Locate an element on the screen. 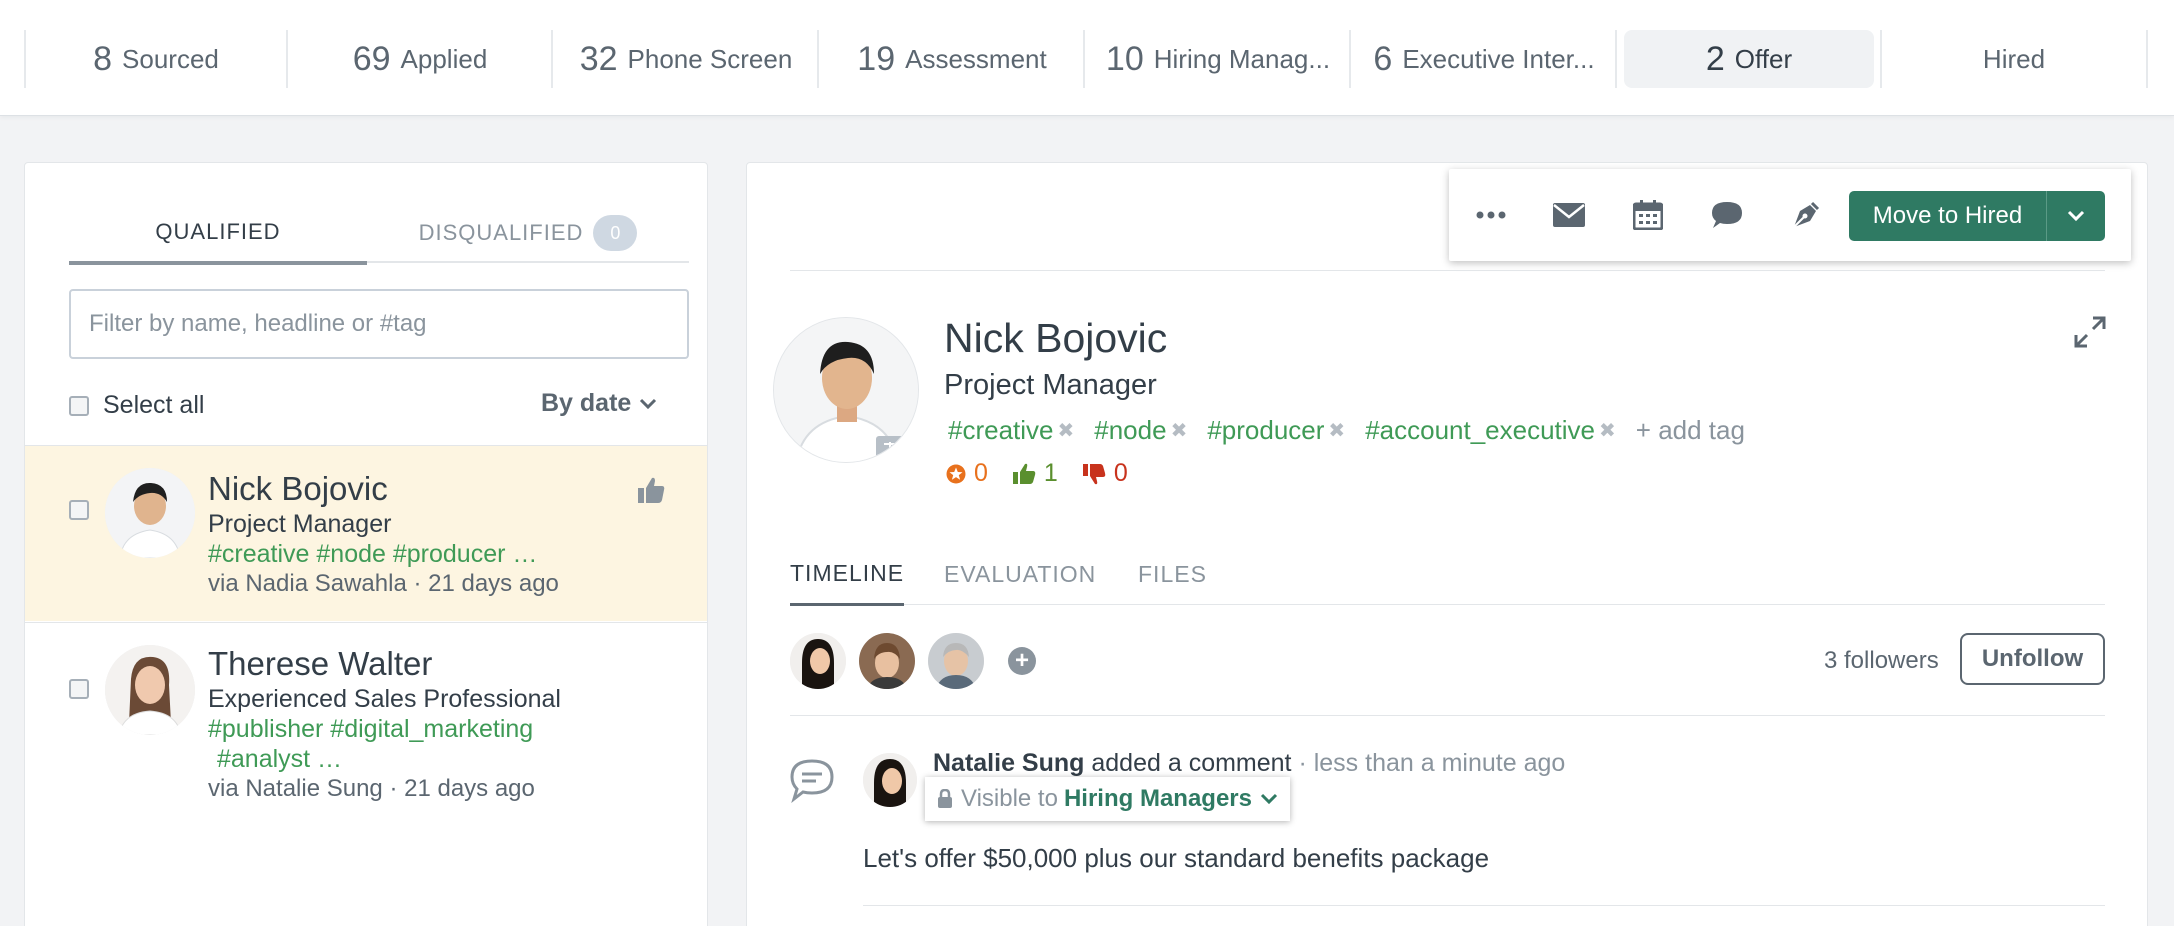 Image resolution: width=2174 pixels, height=926 pixels. candidate-name: Nick Bojovic is located at coordinates (298, 489).